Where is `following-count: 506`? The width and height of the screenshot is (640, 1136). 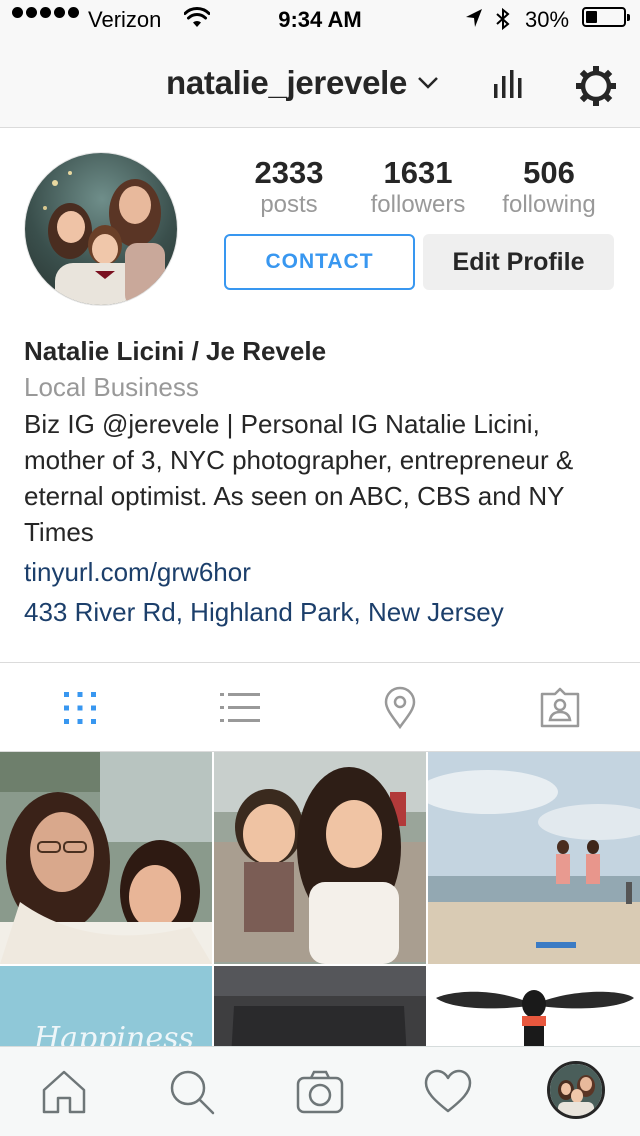 following-count: 506 is located at coordinates (549, 172).